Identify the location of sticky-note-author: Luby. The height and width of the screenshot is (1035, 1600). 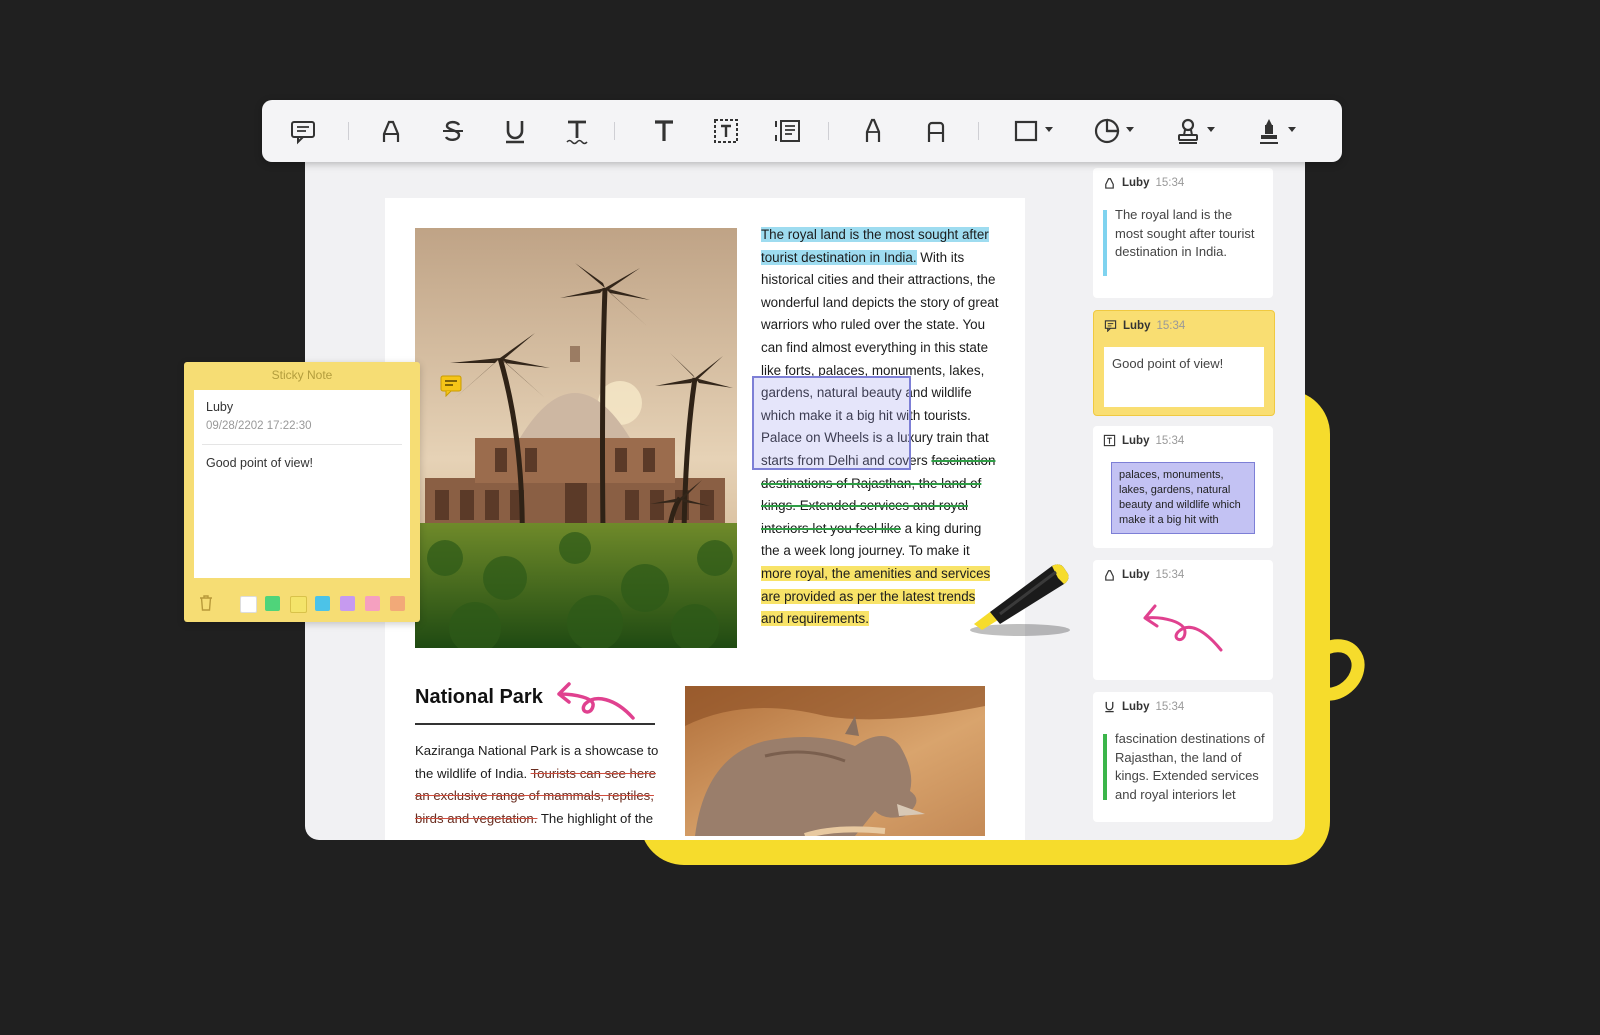
(220, 407).